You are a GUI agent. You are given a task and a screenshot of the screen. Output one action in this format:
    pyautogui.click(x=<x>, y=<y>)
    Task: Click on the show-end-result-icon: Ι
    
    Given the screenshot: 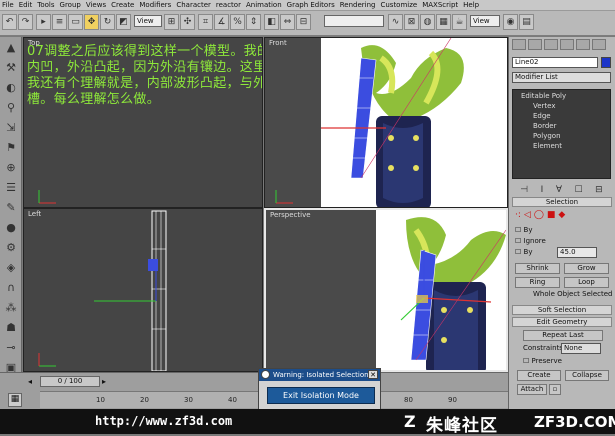 What is the action you would take?
    pyautogui.click(x=542, y=191)
    